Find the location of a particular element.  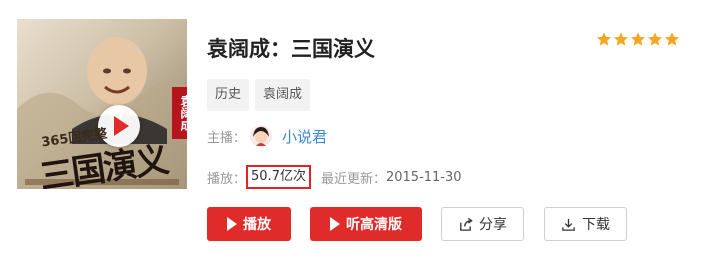

album-title: 袁阔成：三国演义 is located at coordinates (291, 49).